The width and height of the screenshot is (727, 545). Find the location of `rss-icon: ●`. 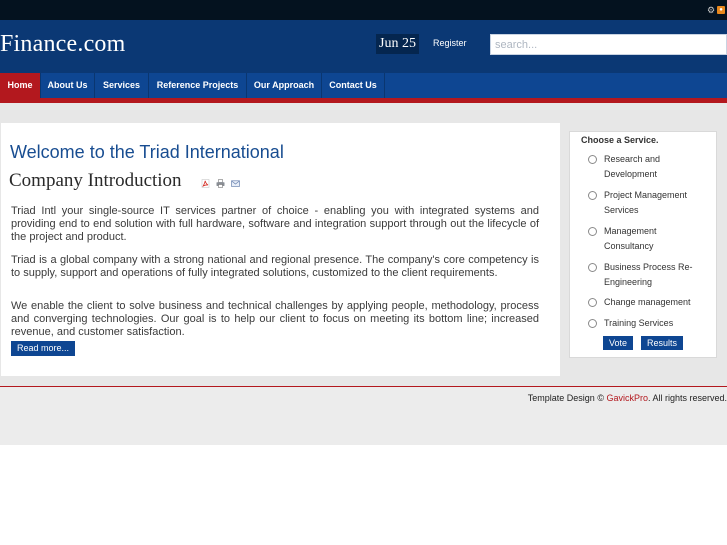

rss-icon: ● is located at coordinates (721, 10).